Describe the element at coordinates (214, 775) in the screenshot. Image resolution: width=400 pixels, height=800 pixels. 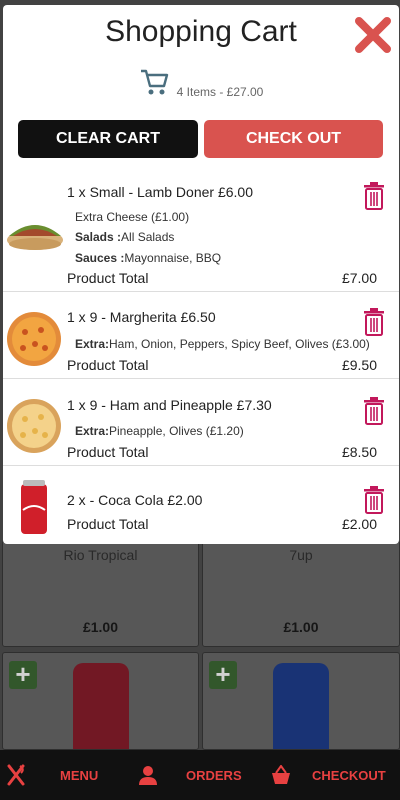
I see `nav-orders-label: ORDERS` at that location.